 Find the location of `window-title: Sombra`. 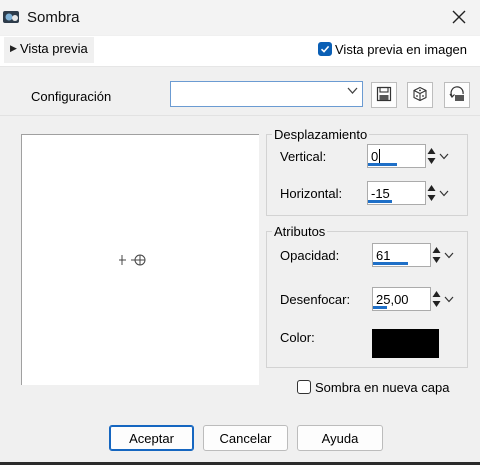

window-title: Sombra is located at coordinates (53, 17).